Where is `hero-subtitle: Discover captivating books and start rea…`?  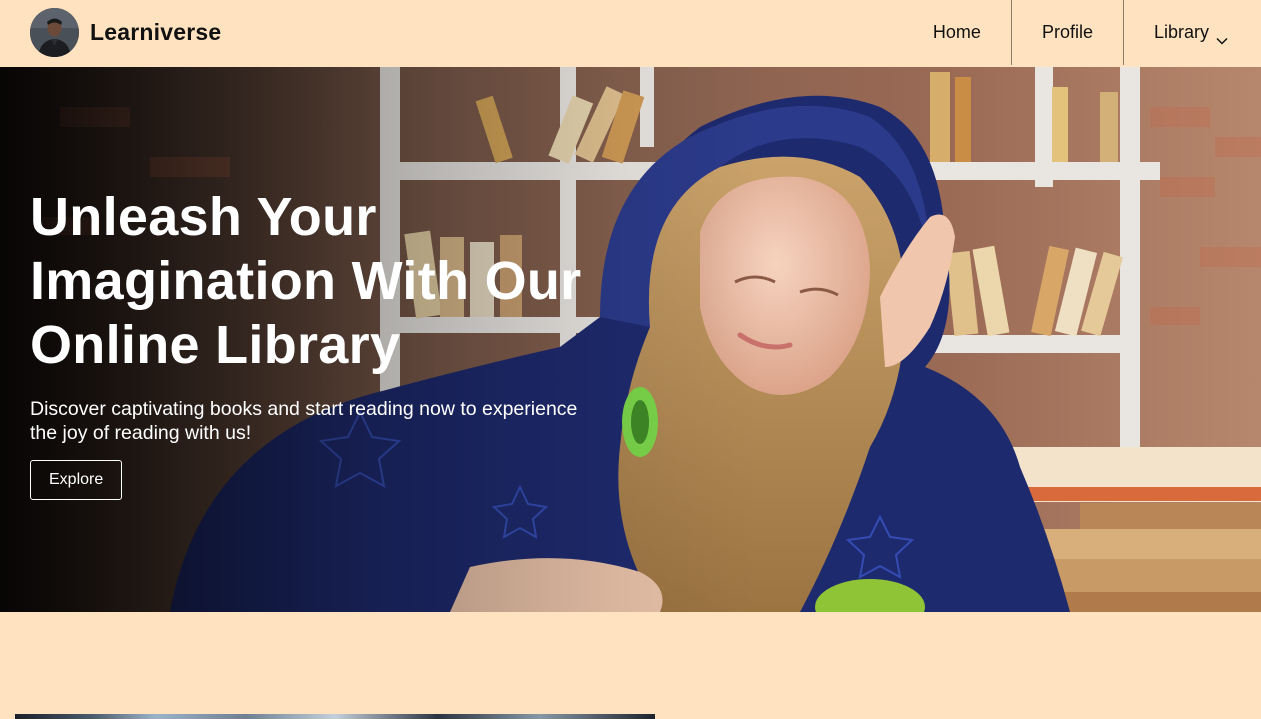
hero-subtitle: Discover captivating books and start rea… is located at coordinates (320, 421).